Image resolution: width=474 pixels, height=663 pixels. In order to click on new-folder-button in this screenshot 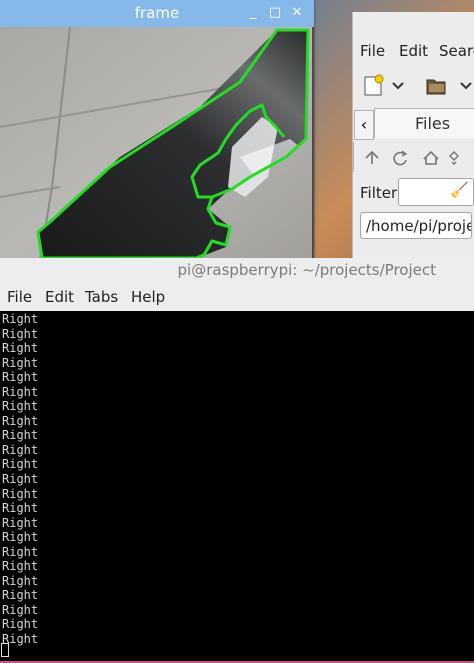, I will do `click(385, 86)`.